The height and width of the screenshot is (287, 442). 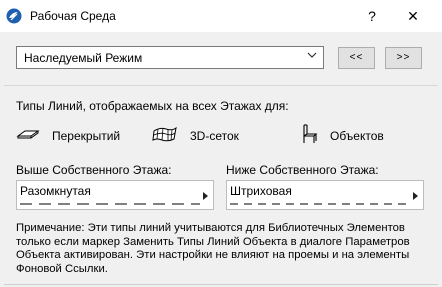 I want to click on mode-dropdown: Наследуемый Режим, so click(x=170, y=57).